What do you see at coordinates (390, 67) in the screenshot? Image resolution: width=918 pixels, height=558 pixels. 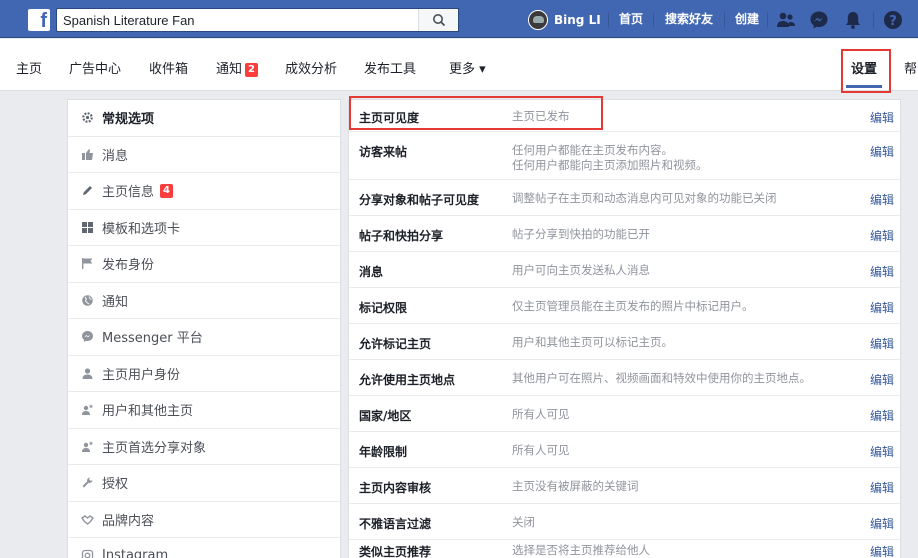 I see `nav-publishing-tools: 发布工具` at bounding box center [390, 67].